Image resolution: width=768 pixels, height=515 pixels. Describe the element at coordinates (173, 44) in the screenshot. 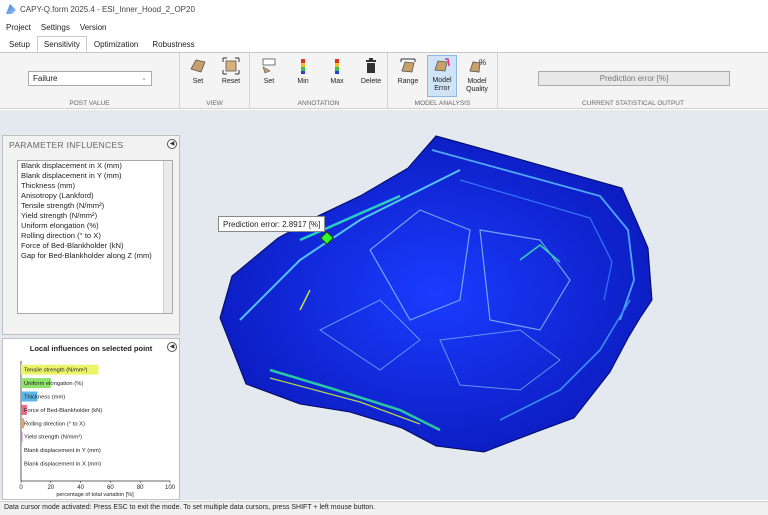

I see `tab-robustness: Robustness` at that location.